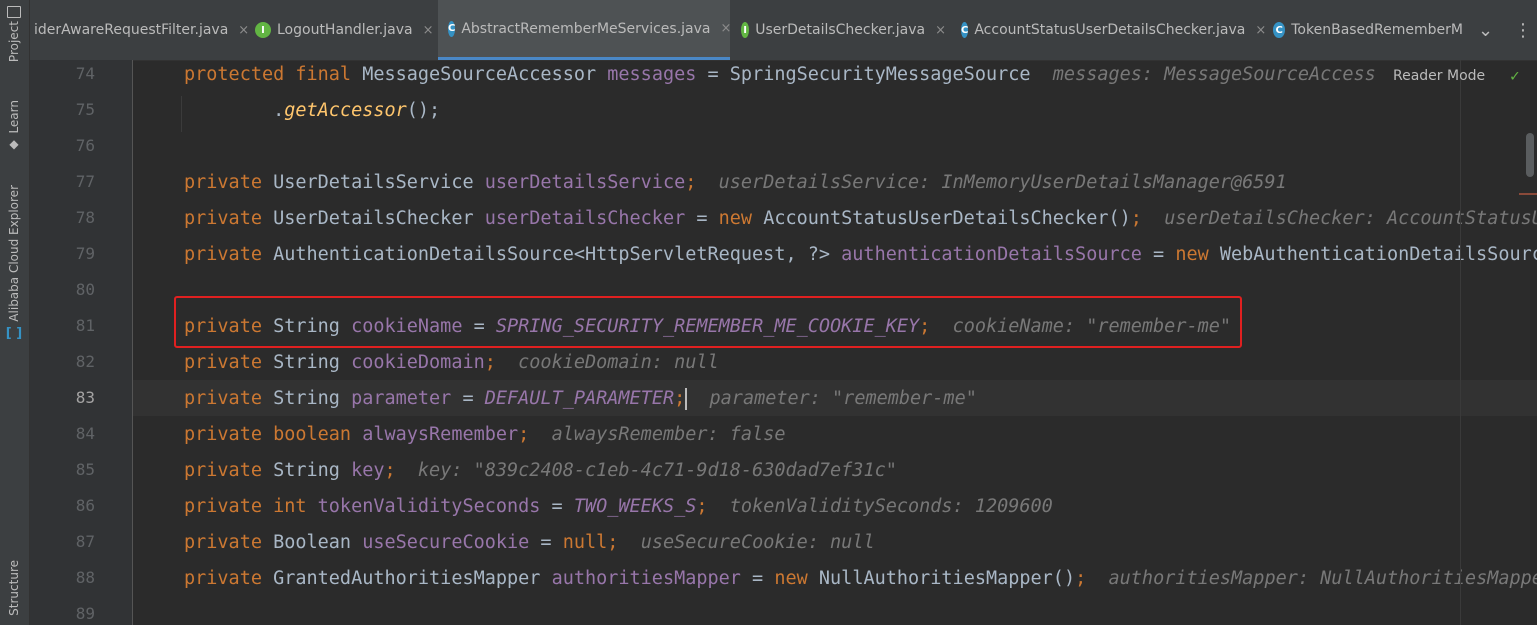 The height and width of the screenshot is (625, 1537). I want to click on tab-abstract-remember-me-services: C AbstractRememberMeServices.java ×, so click(584, 30).